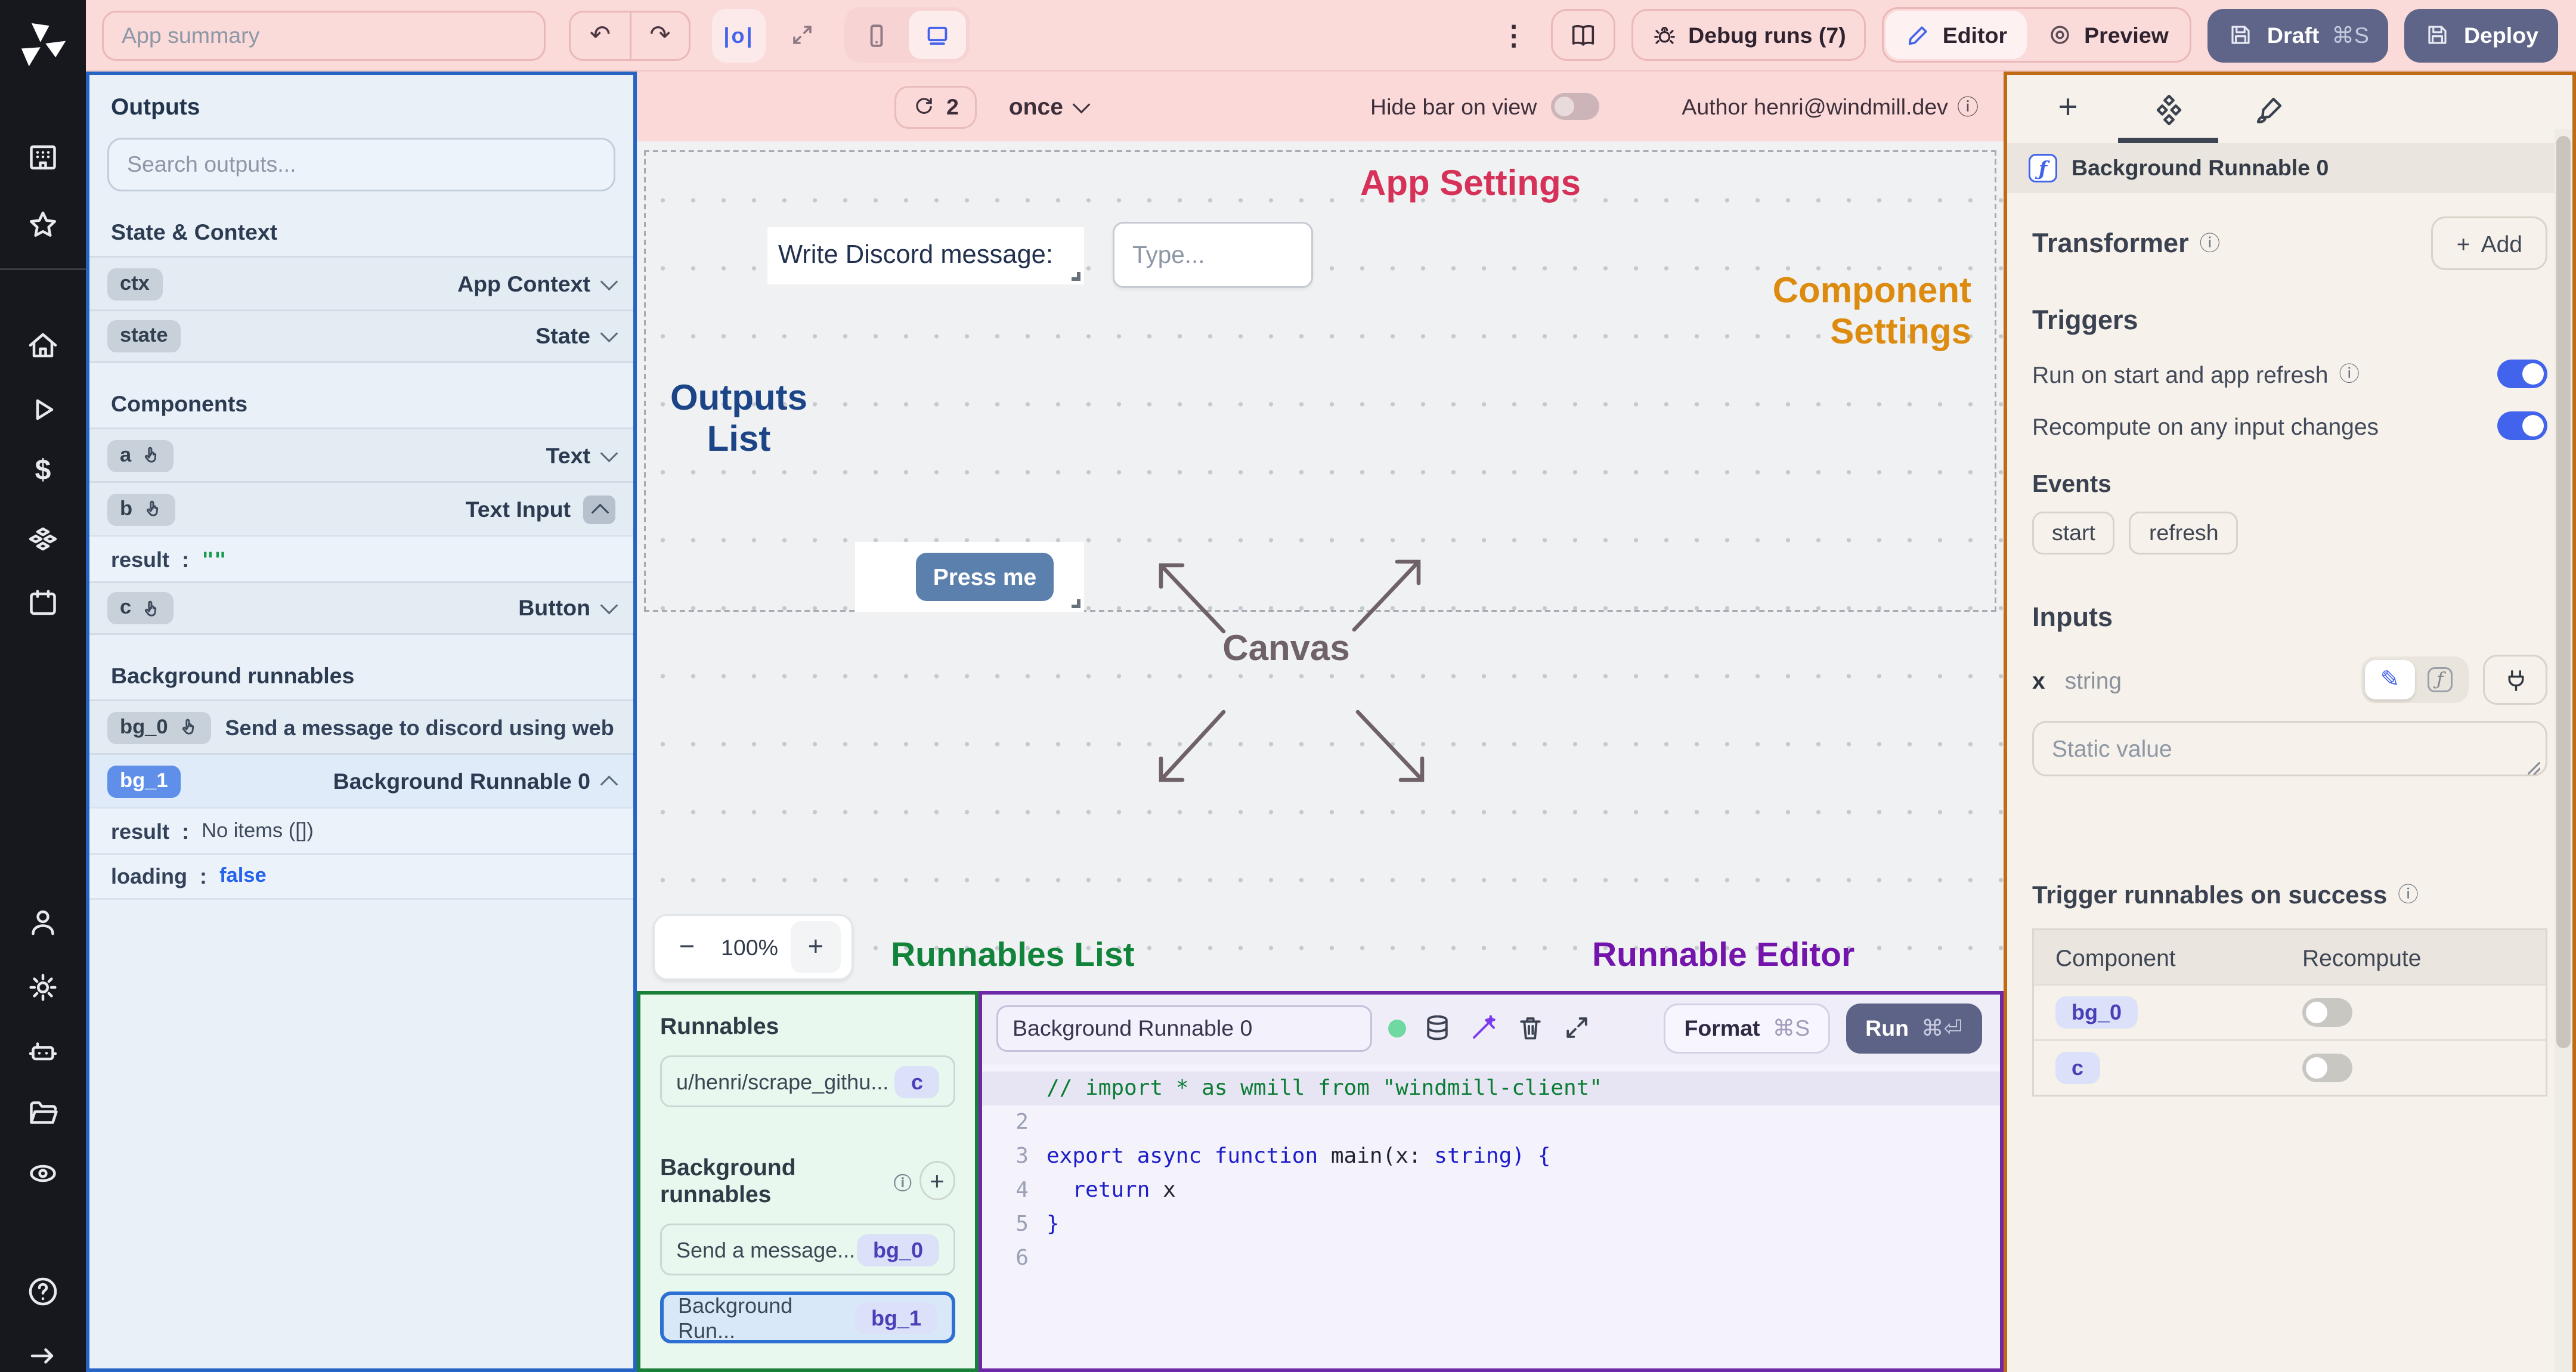  I want to click on runnable-item-bg0: Send a message... bg_0, so click(808, 1249).